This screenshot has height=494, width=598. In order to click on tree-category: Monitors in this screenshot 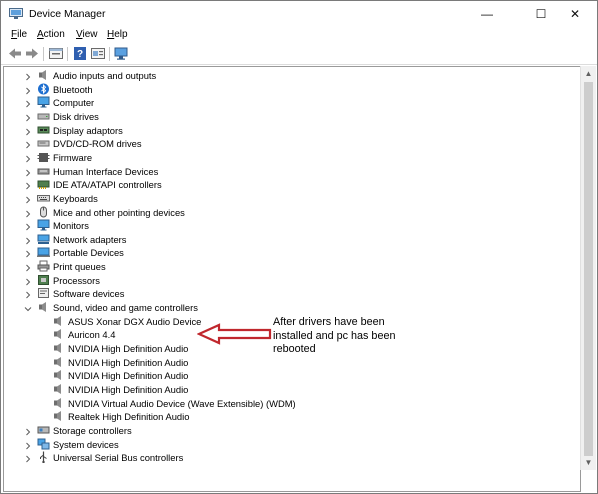, I will do `click(289, 225)`.